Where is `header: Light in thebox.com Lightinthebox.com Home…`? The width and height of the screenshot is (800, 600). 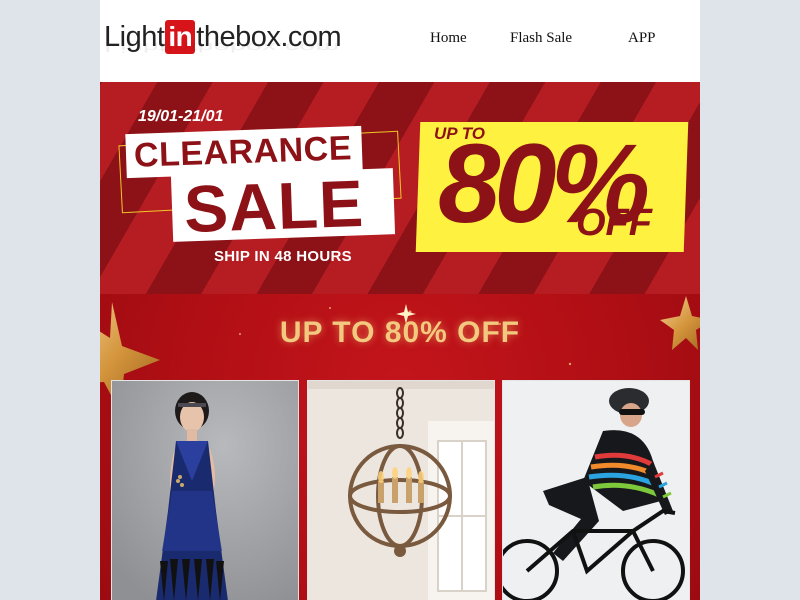
header: Light in thebox.com Lightinthebox.com Home… is located at coordinates (400, 41).